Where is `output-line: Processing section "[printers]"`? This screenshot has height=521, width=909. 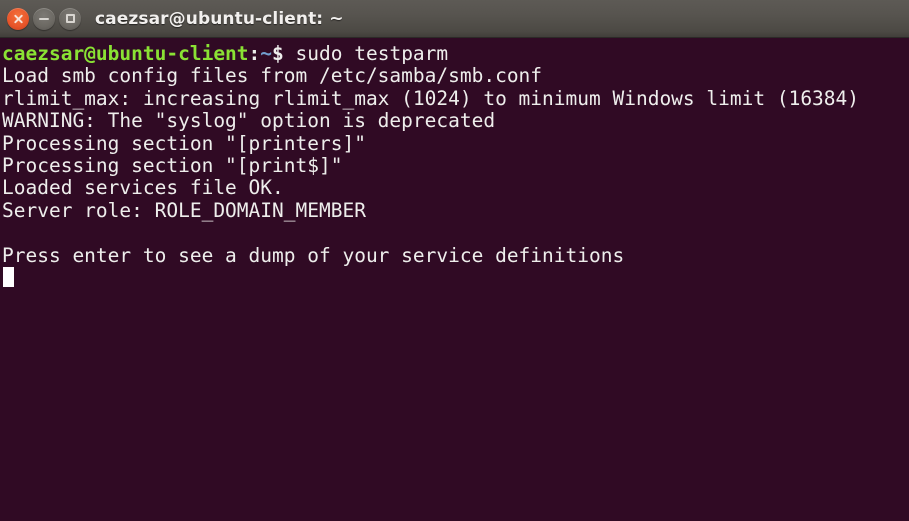
output-line: Processing section "[printers]" is located at coordinates (184, 143).